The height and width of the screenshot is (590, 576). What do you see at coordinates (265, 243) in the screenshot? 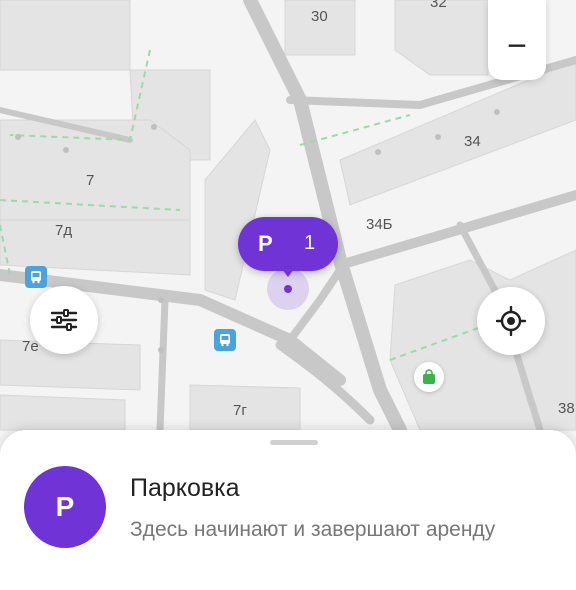
I see `parking-pin-letter: P` at bounding box center [265, 243].